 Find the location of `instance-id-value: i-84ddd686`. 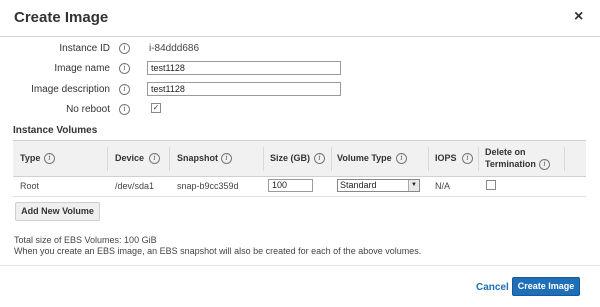

instance-id-value: i-84ddd686 is located at coordinates (174, 48).